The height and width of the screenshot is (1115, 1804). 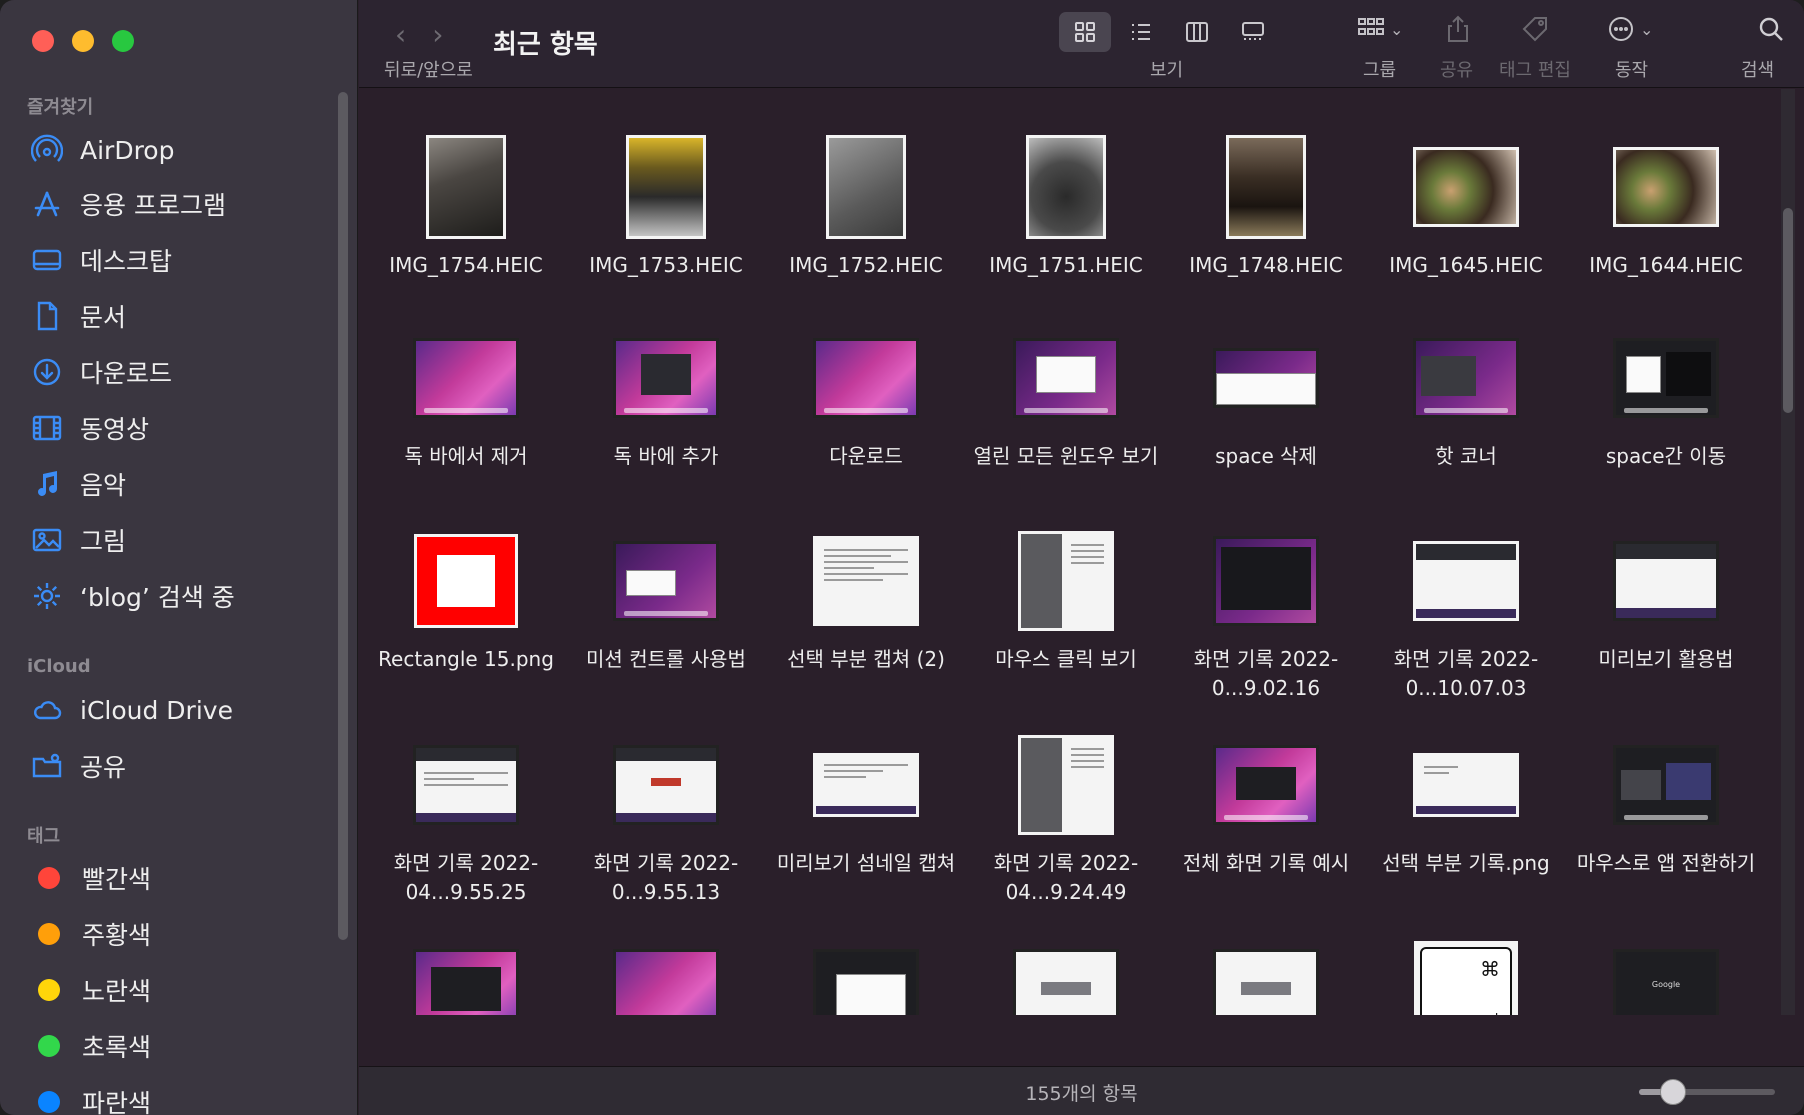 I want to click on file-name: IMG_1748.HEIC, so click(x=1266, y=265).